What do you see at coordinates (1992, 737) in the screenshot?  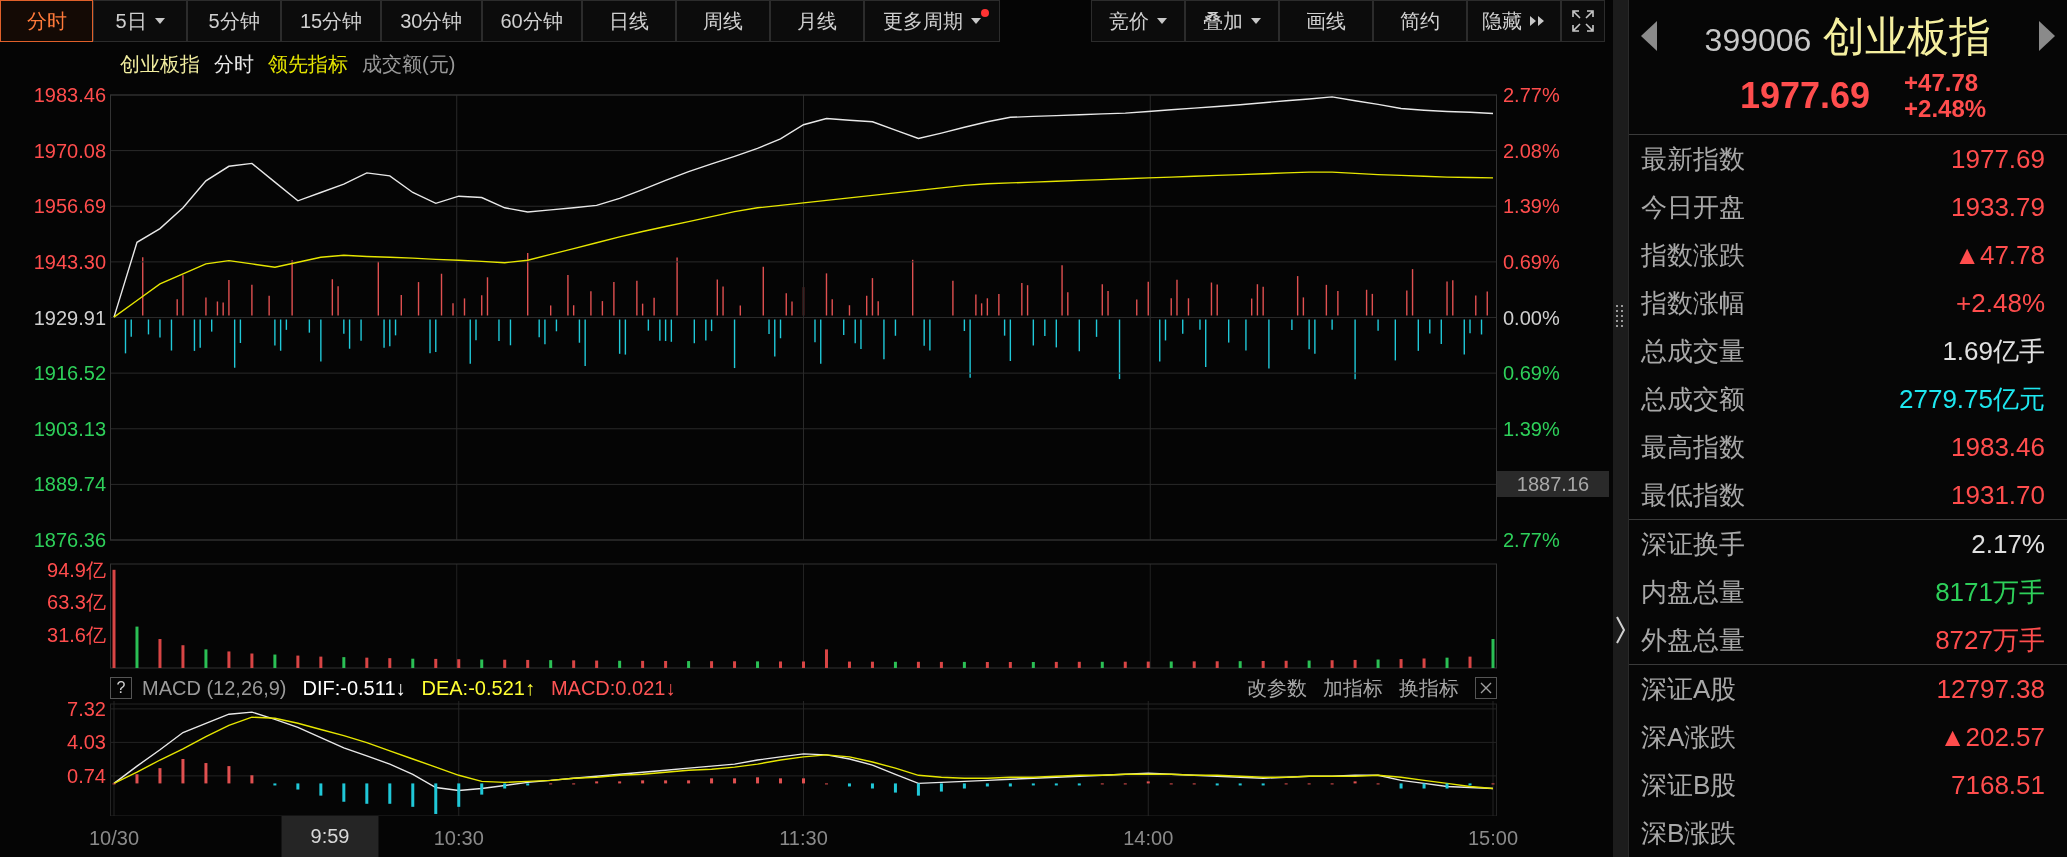 I see `stat-value: ▲202.57` at bounding box center [1992, 737].